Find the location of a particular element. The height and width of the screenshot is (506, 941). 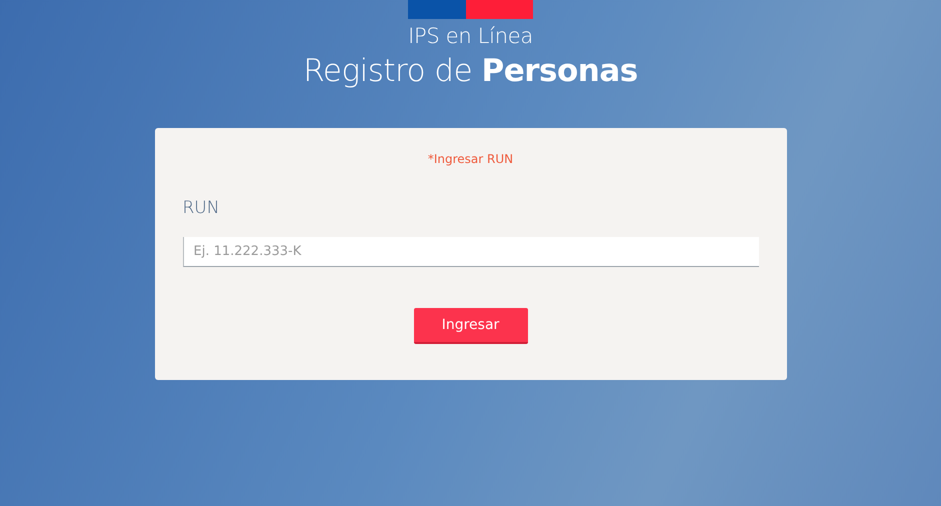

error-message: *Ingresar RUN is located at coordinates (470, 159).